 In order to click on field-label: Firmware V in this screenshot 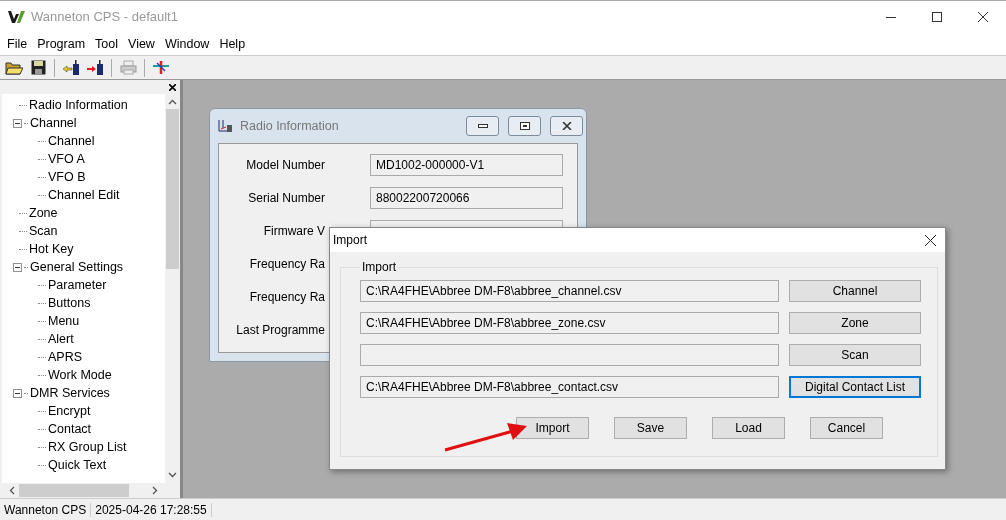, I will do `click(293, 231)`.